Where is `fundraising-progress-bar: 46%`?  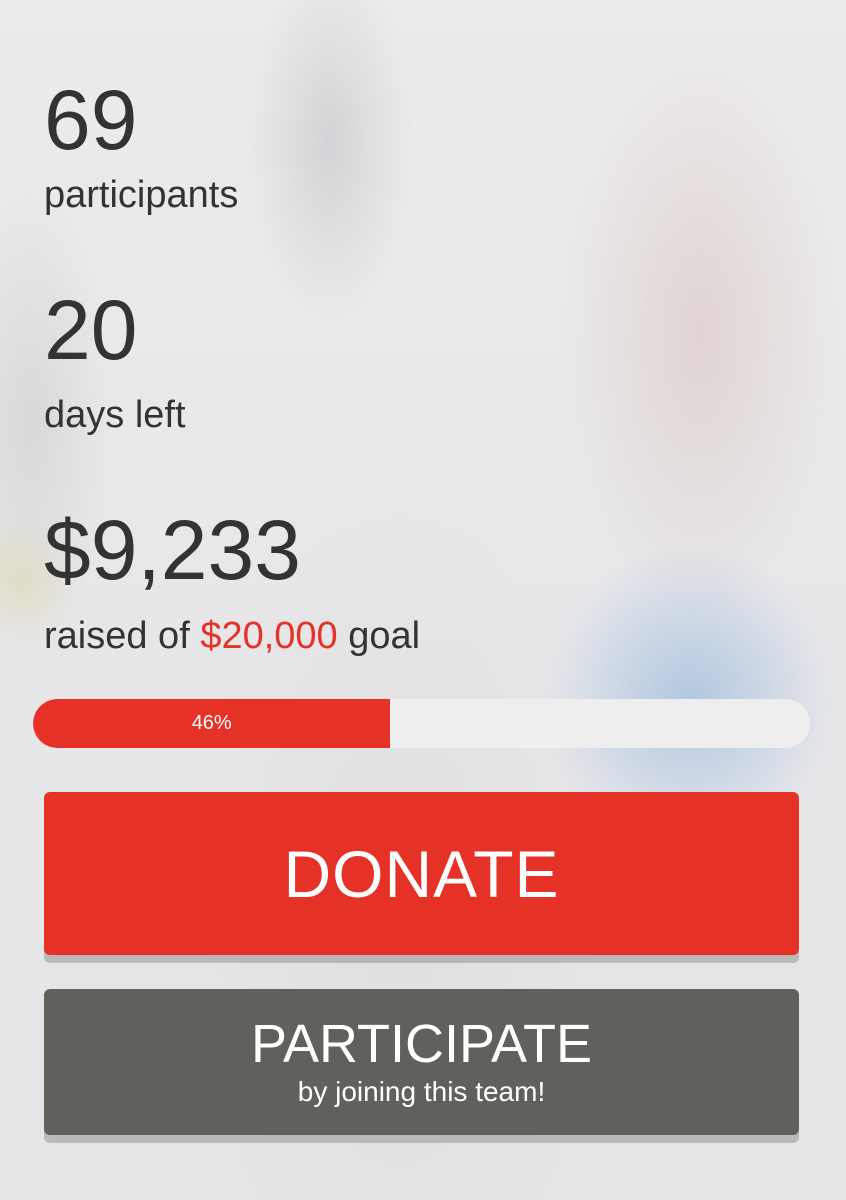
fundraising-progress-bar: 46% is located at coordinates (421, 723).